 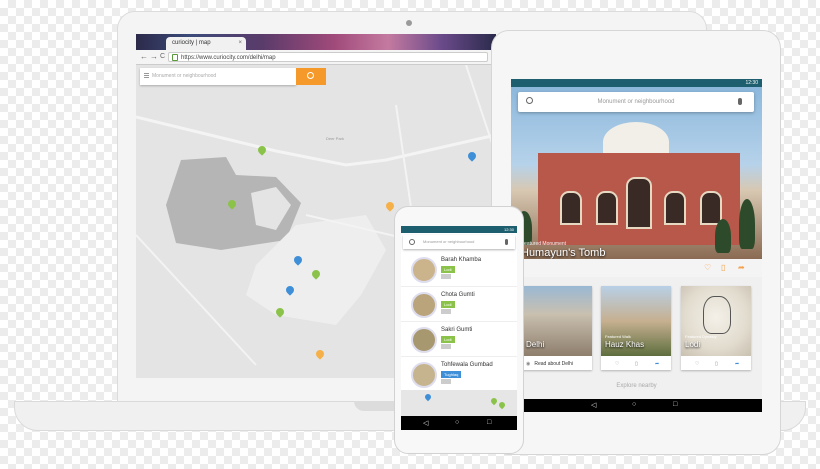 What do you see at coordinates (154, 56) in the screenshot?
I see `forward-icon: →` at bounding box center [154, 56].